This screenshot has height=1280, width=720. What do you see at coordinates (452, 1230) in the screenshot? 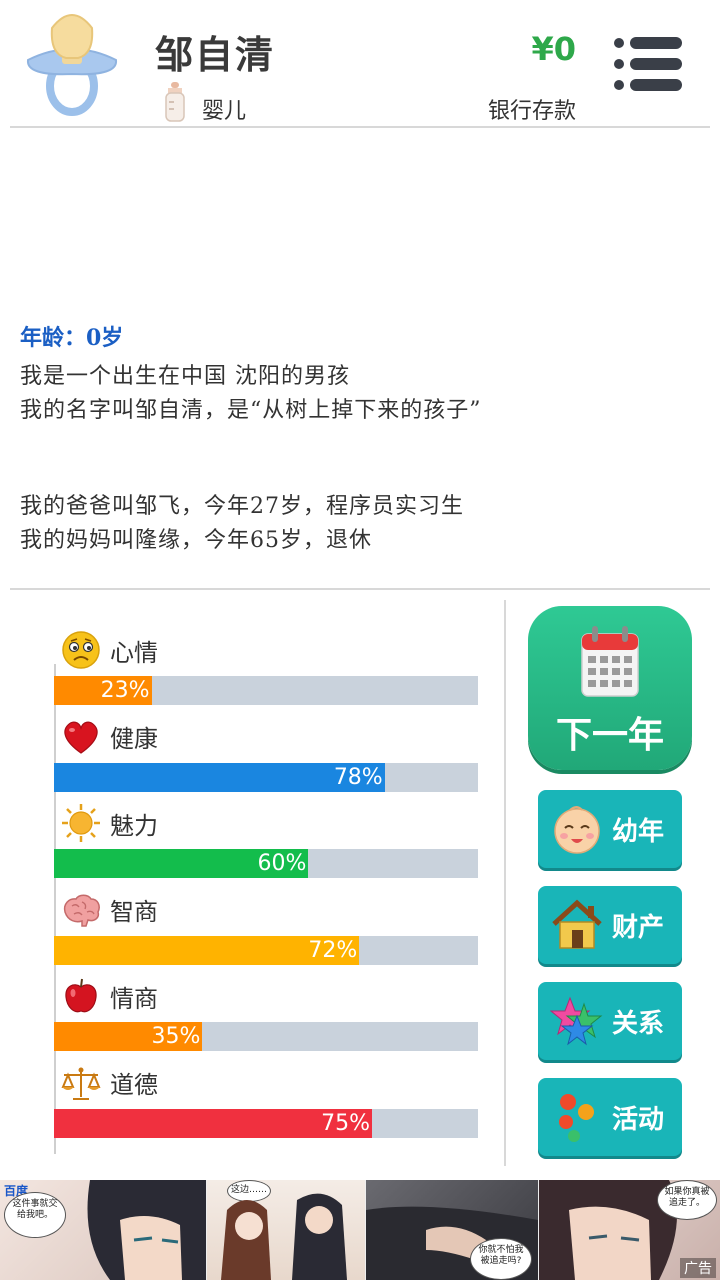
I see `ad-panel: 你就不怕我被追走吗?` at bounding box center [452, 1230].